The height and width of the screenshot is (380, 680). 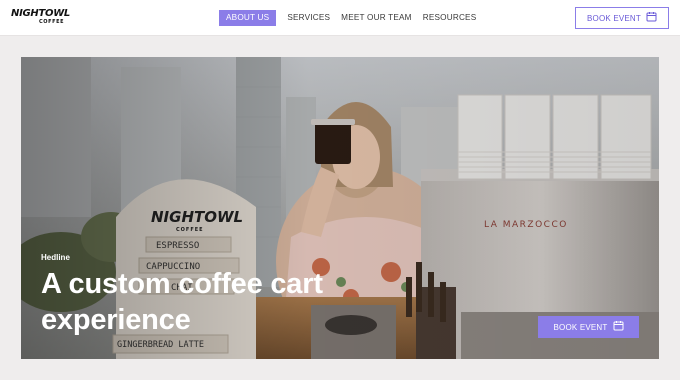 I want to click on hero-book-event-button: BOOK EVENT, so click(x=588, y=327).